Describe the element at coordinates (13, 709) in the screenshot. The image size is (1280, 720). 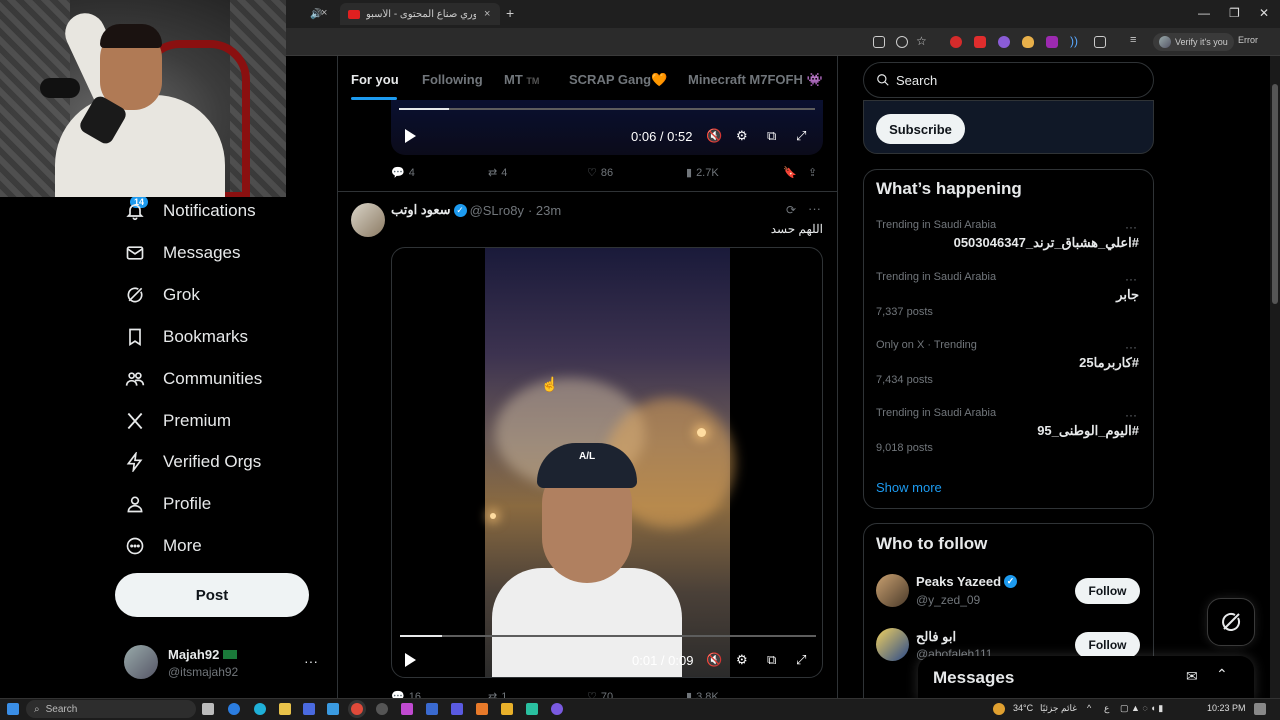
I see `windows-start-icon` at that location.